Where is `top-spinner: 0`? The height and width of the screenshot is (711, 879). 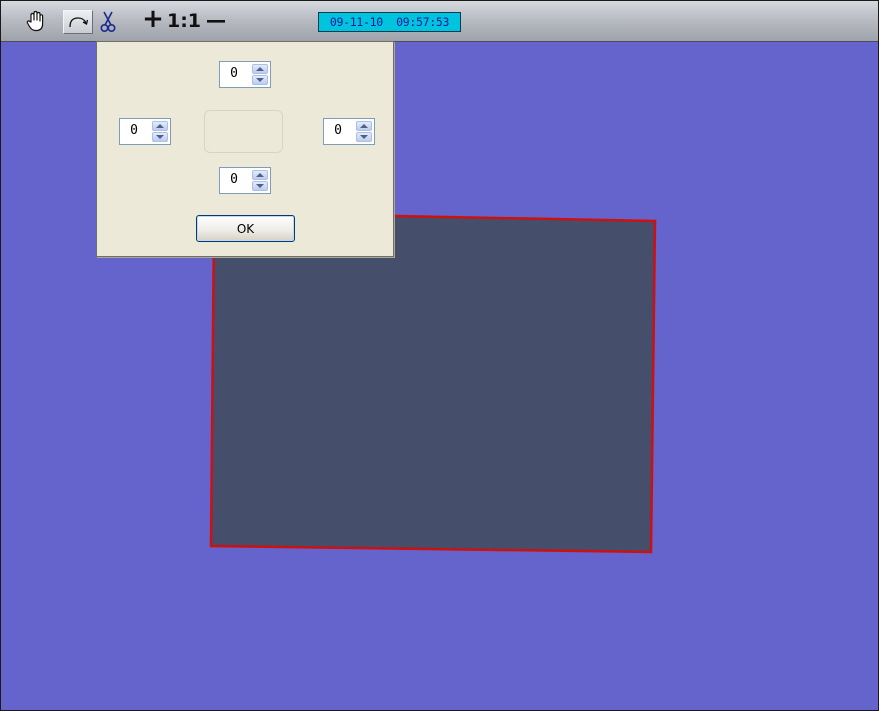
top-spinner: 0 is located at coordinates (245, 74).